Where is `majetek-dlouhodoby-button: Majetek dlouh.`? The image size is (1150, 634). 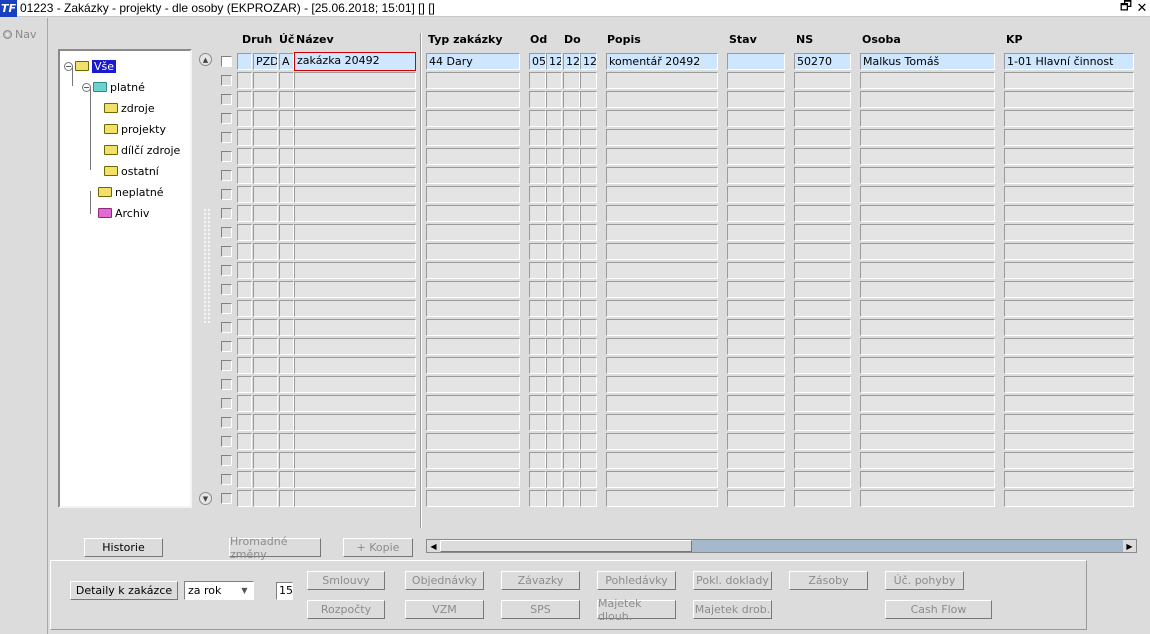
majetek-dlouhodoby-button: Majetek dlouh. is located at coordinates (636, 610).